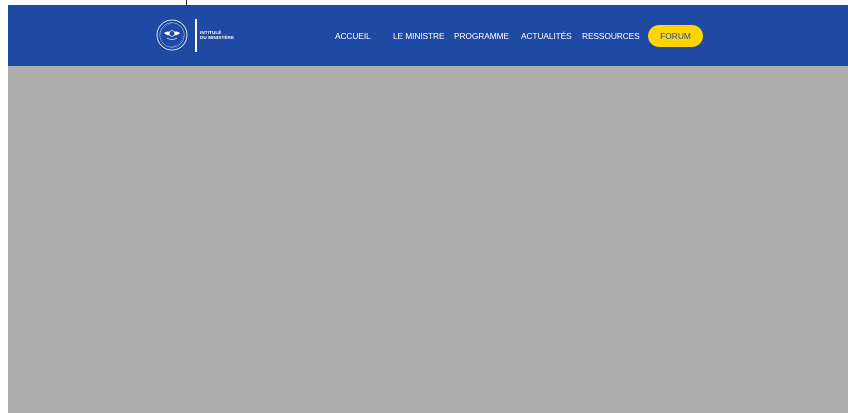 This screenshot has height=413, width=848. What do you see at coordinates (172, 35) in the screenshot?
I see `ministry-seal-icon` at bounding box center [172, 35].